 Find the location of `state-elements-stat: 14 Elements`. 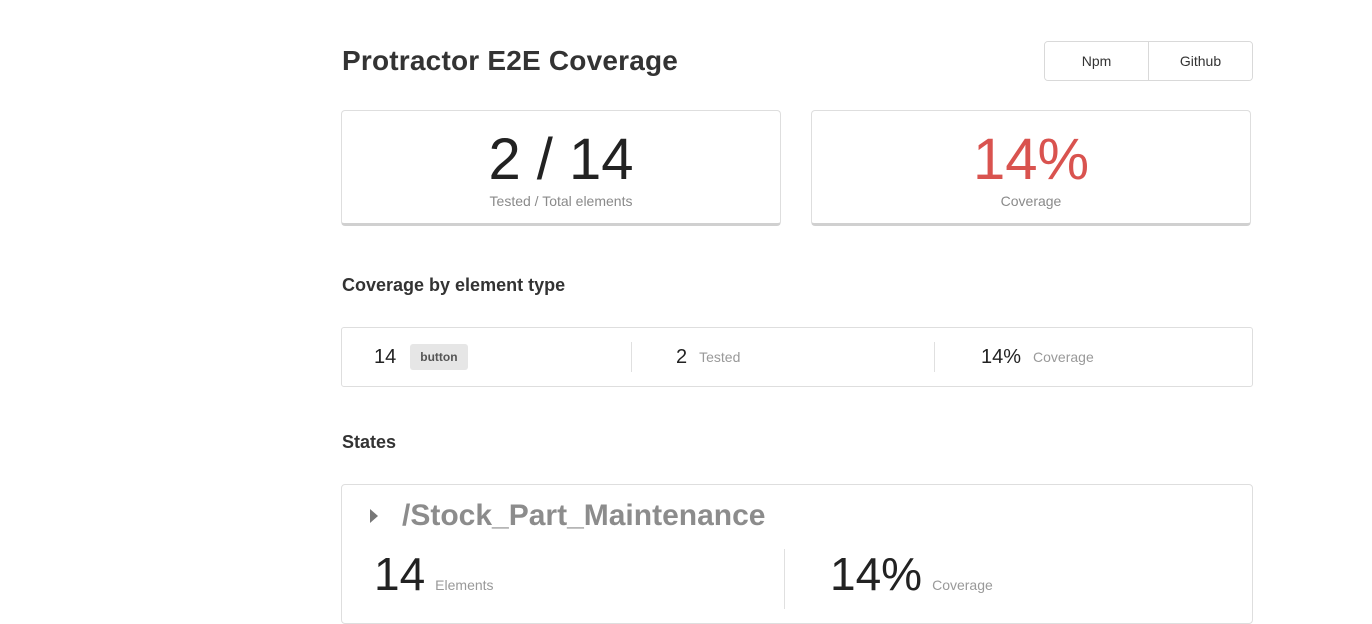

state-elements-stat: 14 Elements is located at coordinates (434, 574).